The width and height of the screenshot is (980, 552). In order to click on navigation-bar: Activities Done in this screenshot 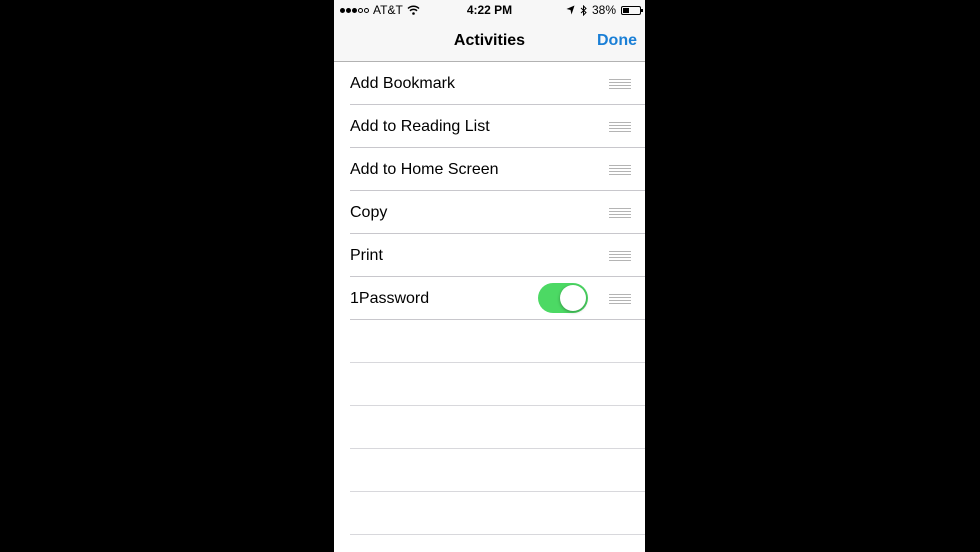, I will do `click(489, 41)`.